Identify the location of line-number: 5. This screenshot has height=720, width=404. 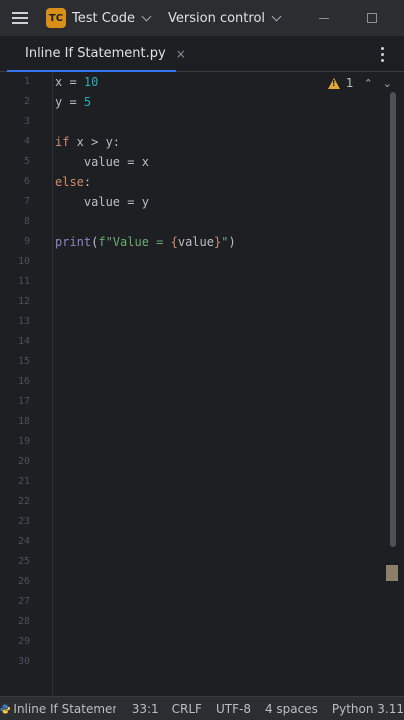
(26, 161).